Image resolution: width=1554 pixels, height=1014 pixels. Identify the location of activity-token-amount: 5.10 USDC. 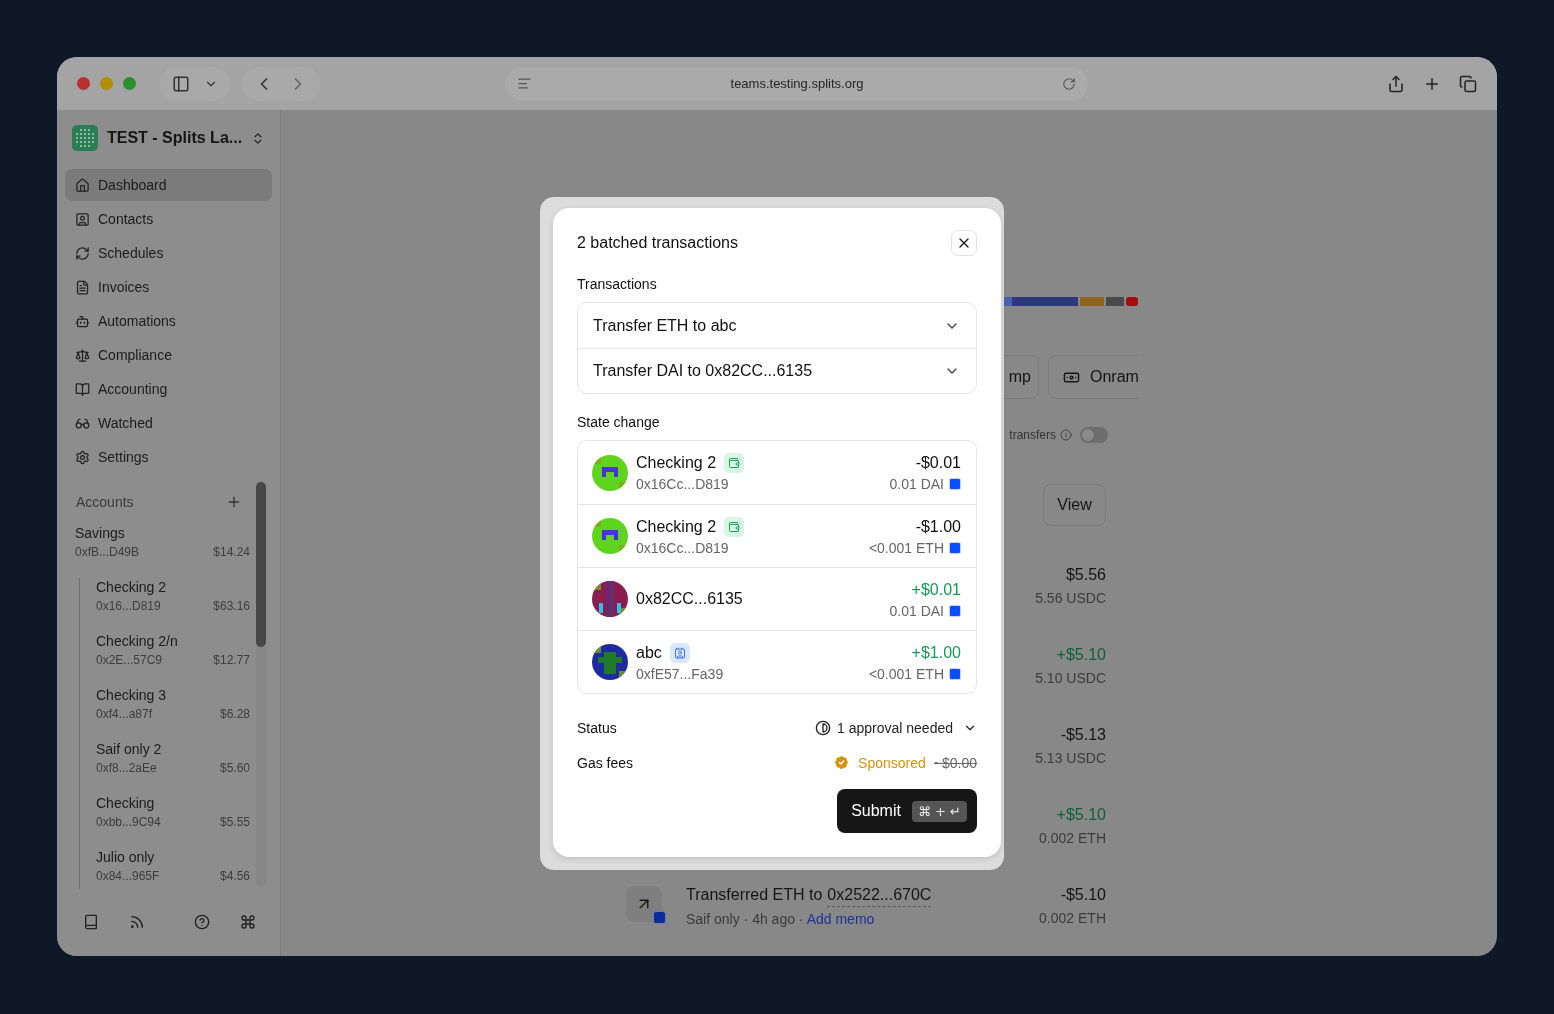
(1070, 678).